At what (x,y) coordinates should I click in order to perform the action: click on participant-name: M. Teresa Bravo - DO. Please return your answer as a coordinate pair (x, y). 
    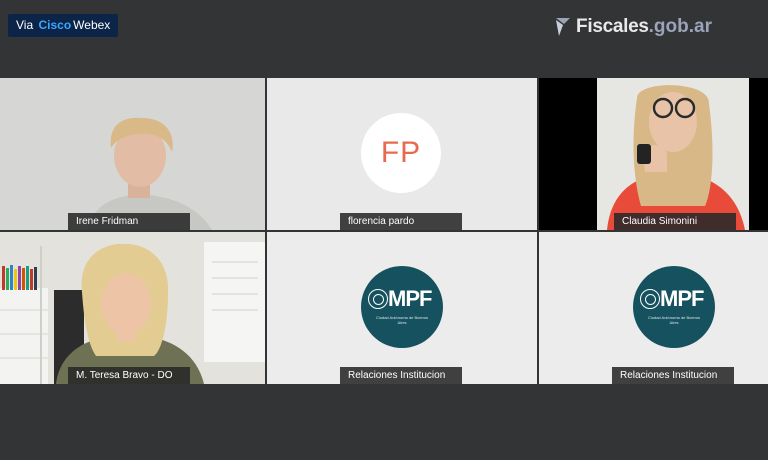
    Looking at the image, I should click on (129, 375).